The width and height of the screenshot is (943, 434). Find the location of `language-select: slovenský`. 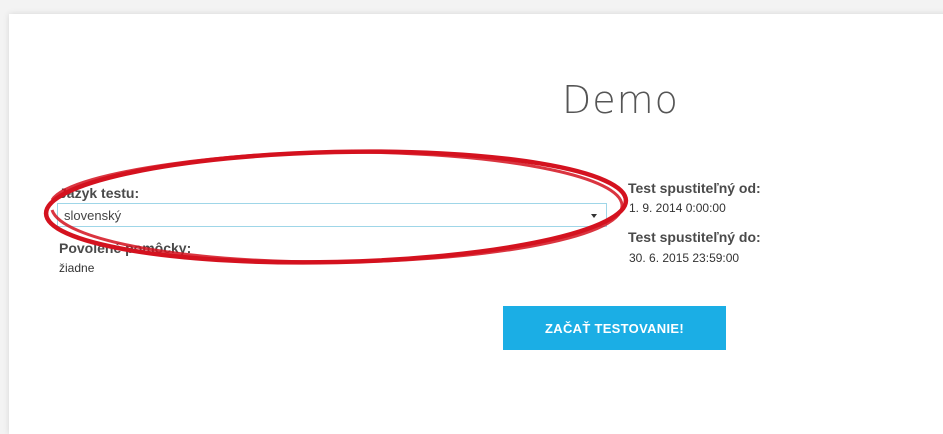

language-select: slovenský is located at coordinates (332, 215).